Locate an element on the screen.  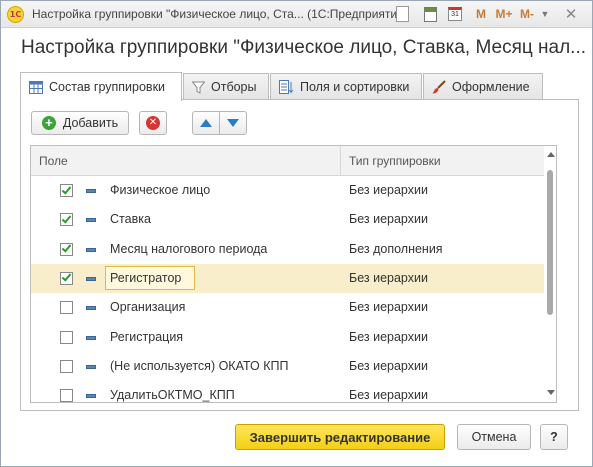
row-field: Регистратор is located at coordinates (150, 277).